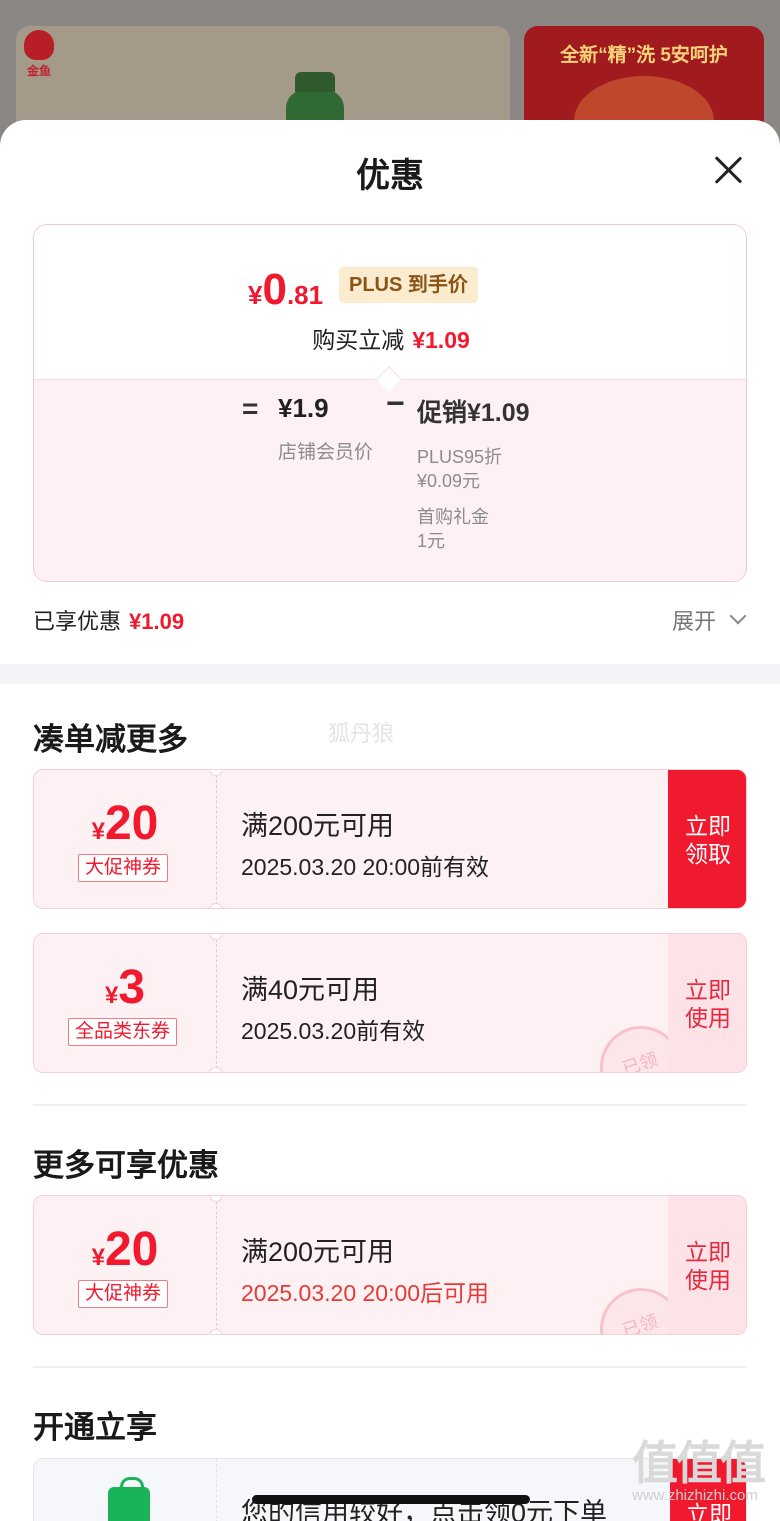 The width and height of the screenshot is (780, 1521). What do you see at coordinates (326, 452) in the screenshot?
I see `base-price-label: 店铺会员价` at bounding box center [326, 452].